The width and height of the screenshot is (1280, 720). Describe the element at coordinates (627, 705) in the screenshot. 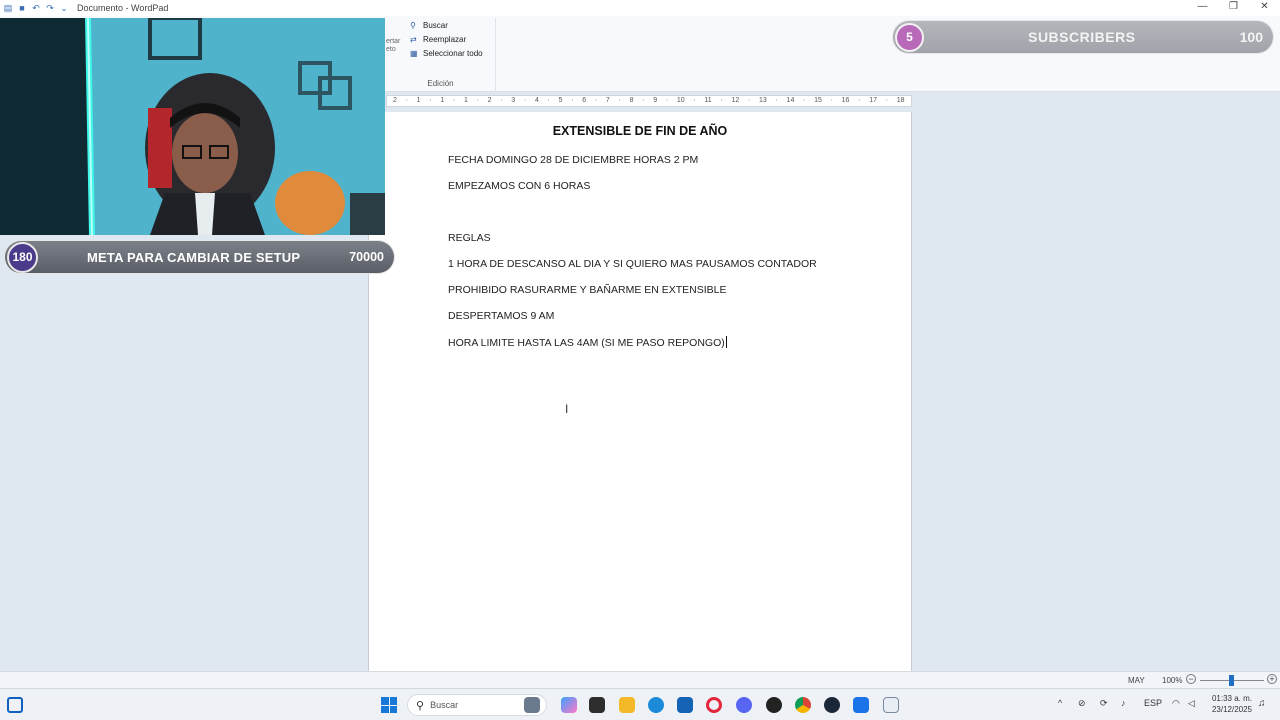

I see `file-explorer-icon` at that location.